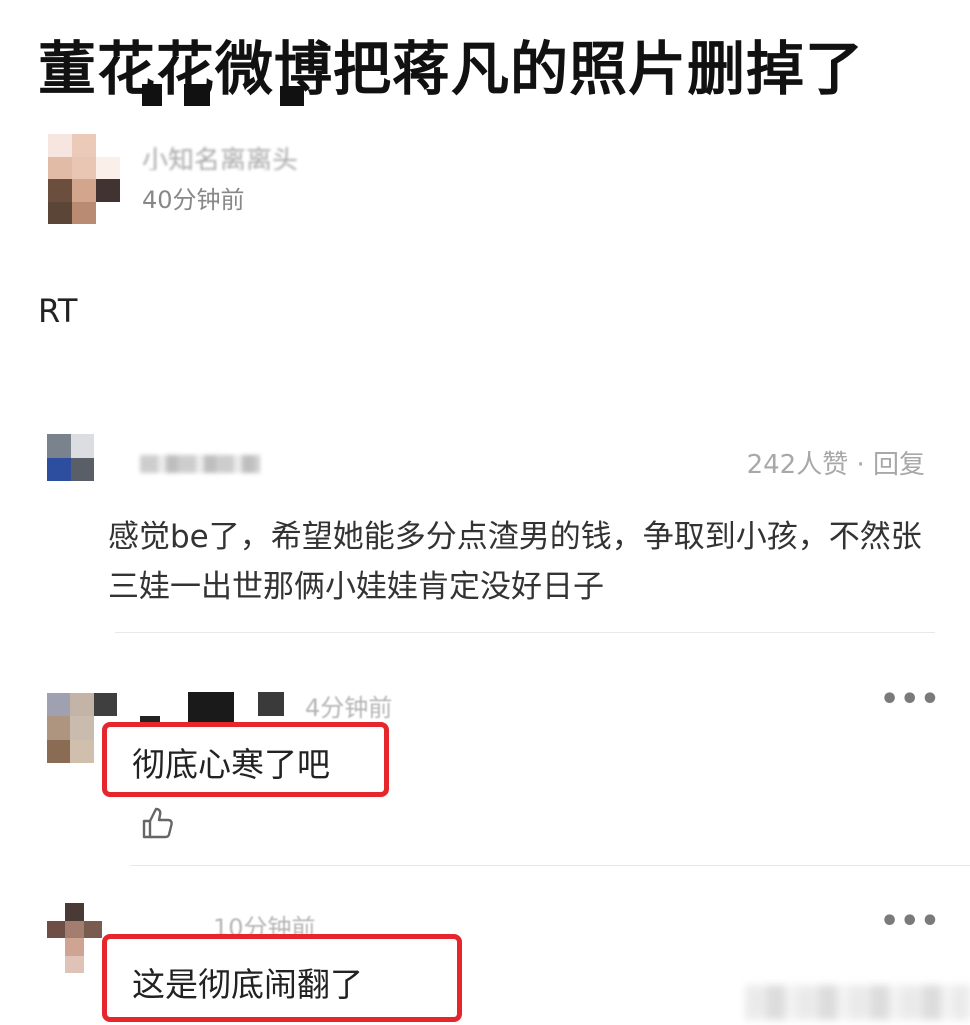 The height and width of the screenshot is (1025, 970). What do you see at coordinates (231, 764) in the screenshot?
I see `comment-text: 彻底心寒了吧` at bounding box center [231, 764].